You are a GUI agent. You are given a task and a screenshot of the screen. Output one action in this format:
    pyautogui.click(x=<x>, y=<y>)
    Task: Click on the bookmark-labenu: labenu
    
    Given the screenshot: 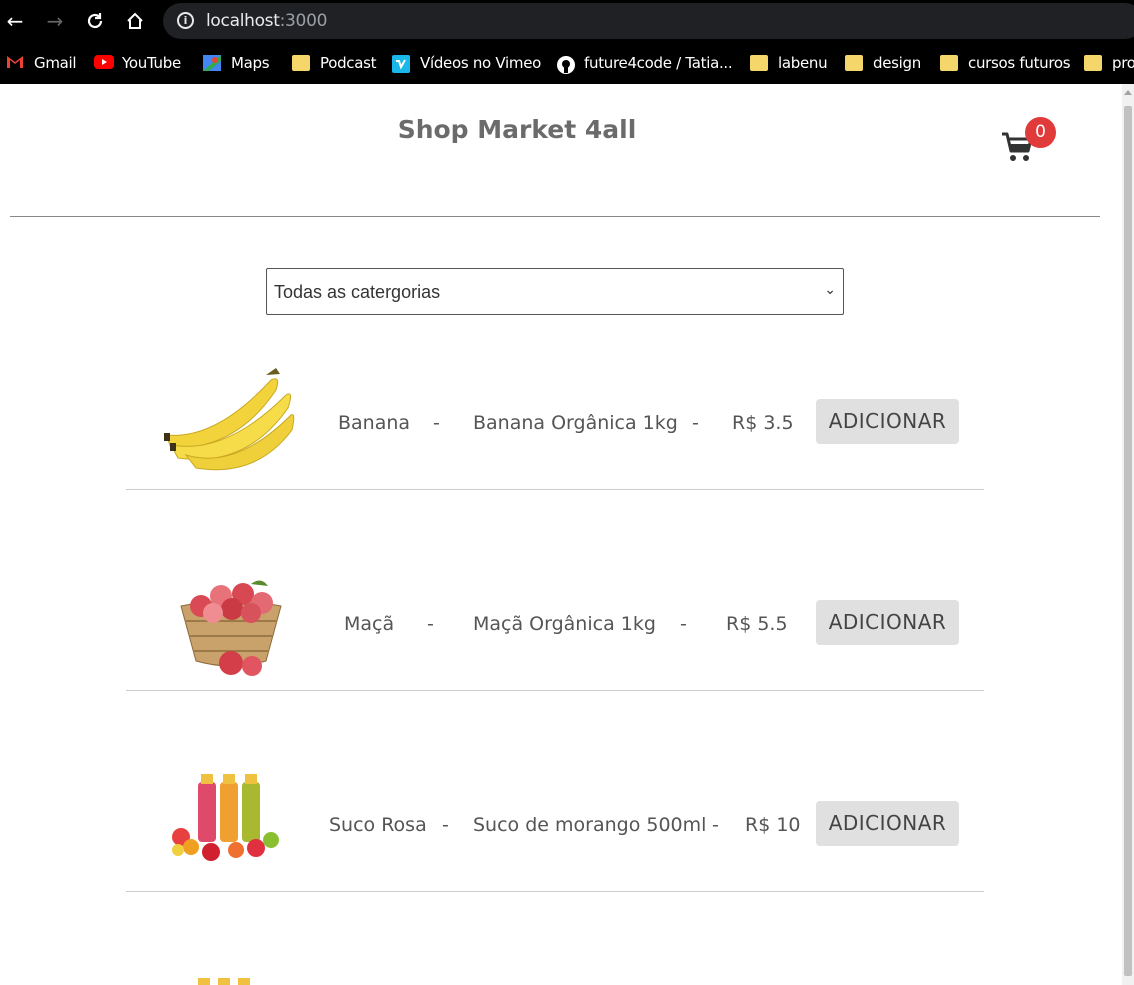 What is the action you would take?
    pyautogui.click(x=789, y=63)
    